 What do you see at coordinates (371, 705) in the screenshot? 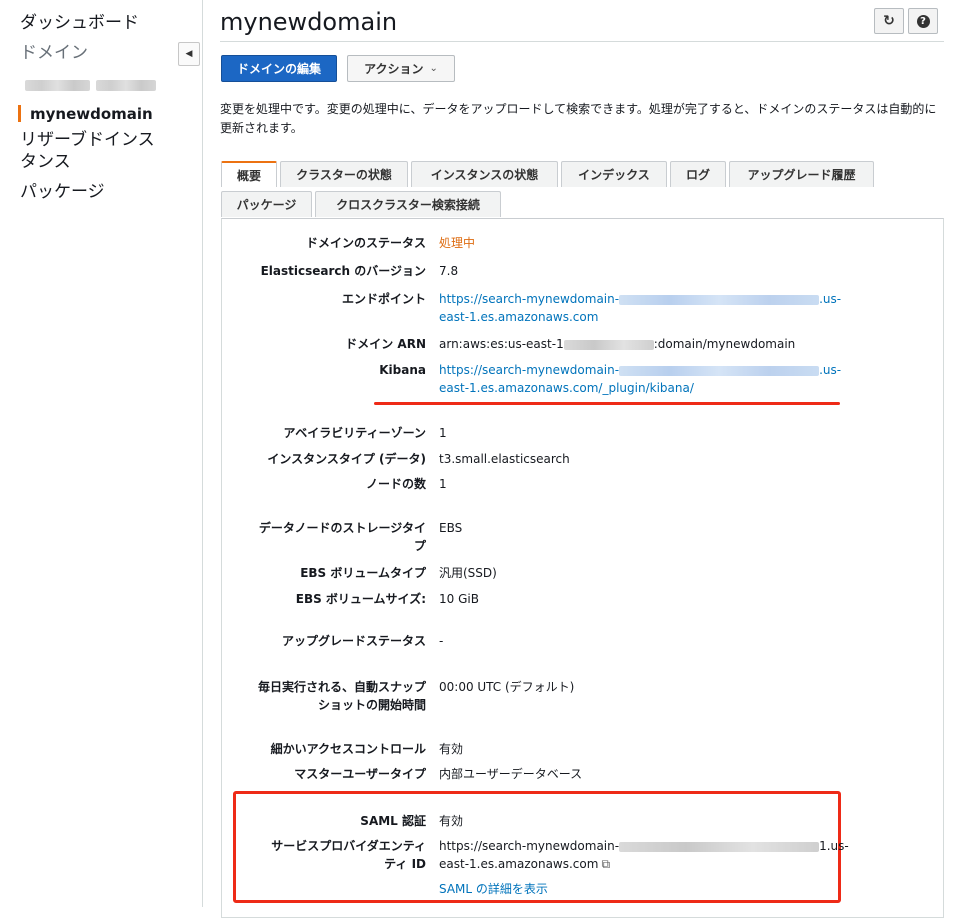
I see `snapshot-label-line2: ショットの開始時間` at bounding box center [371, 705].